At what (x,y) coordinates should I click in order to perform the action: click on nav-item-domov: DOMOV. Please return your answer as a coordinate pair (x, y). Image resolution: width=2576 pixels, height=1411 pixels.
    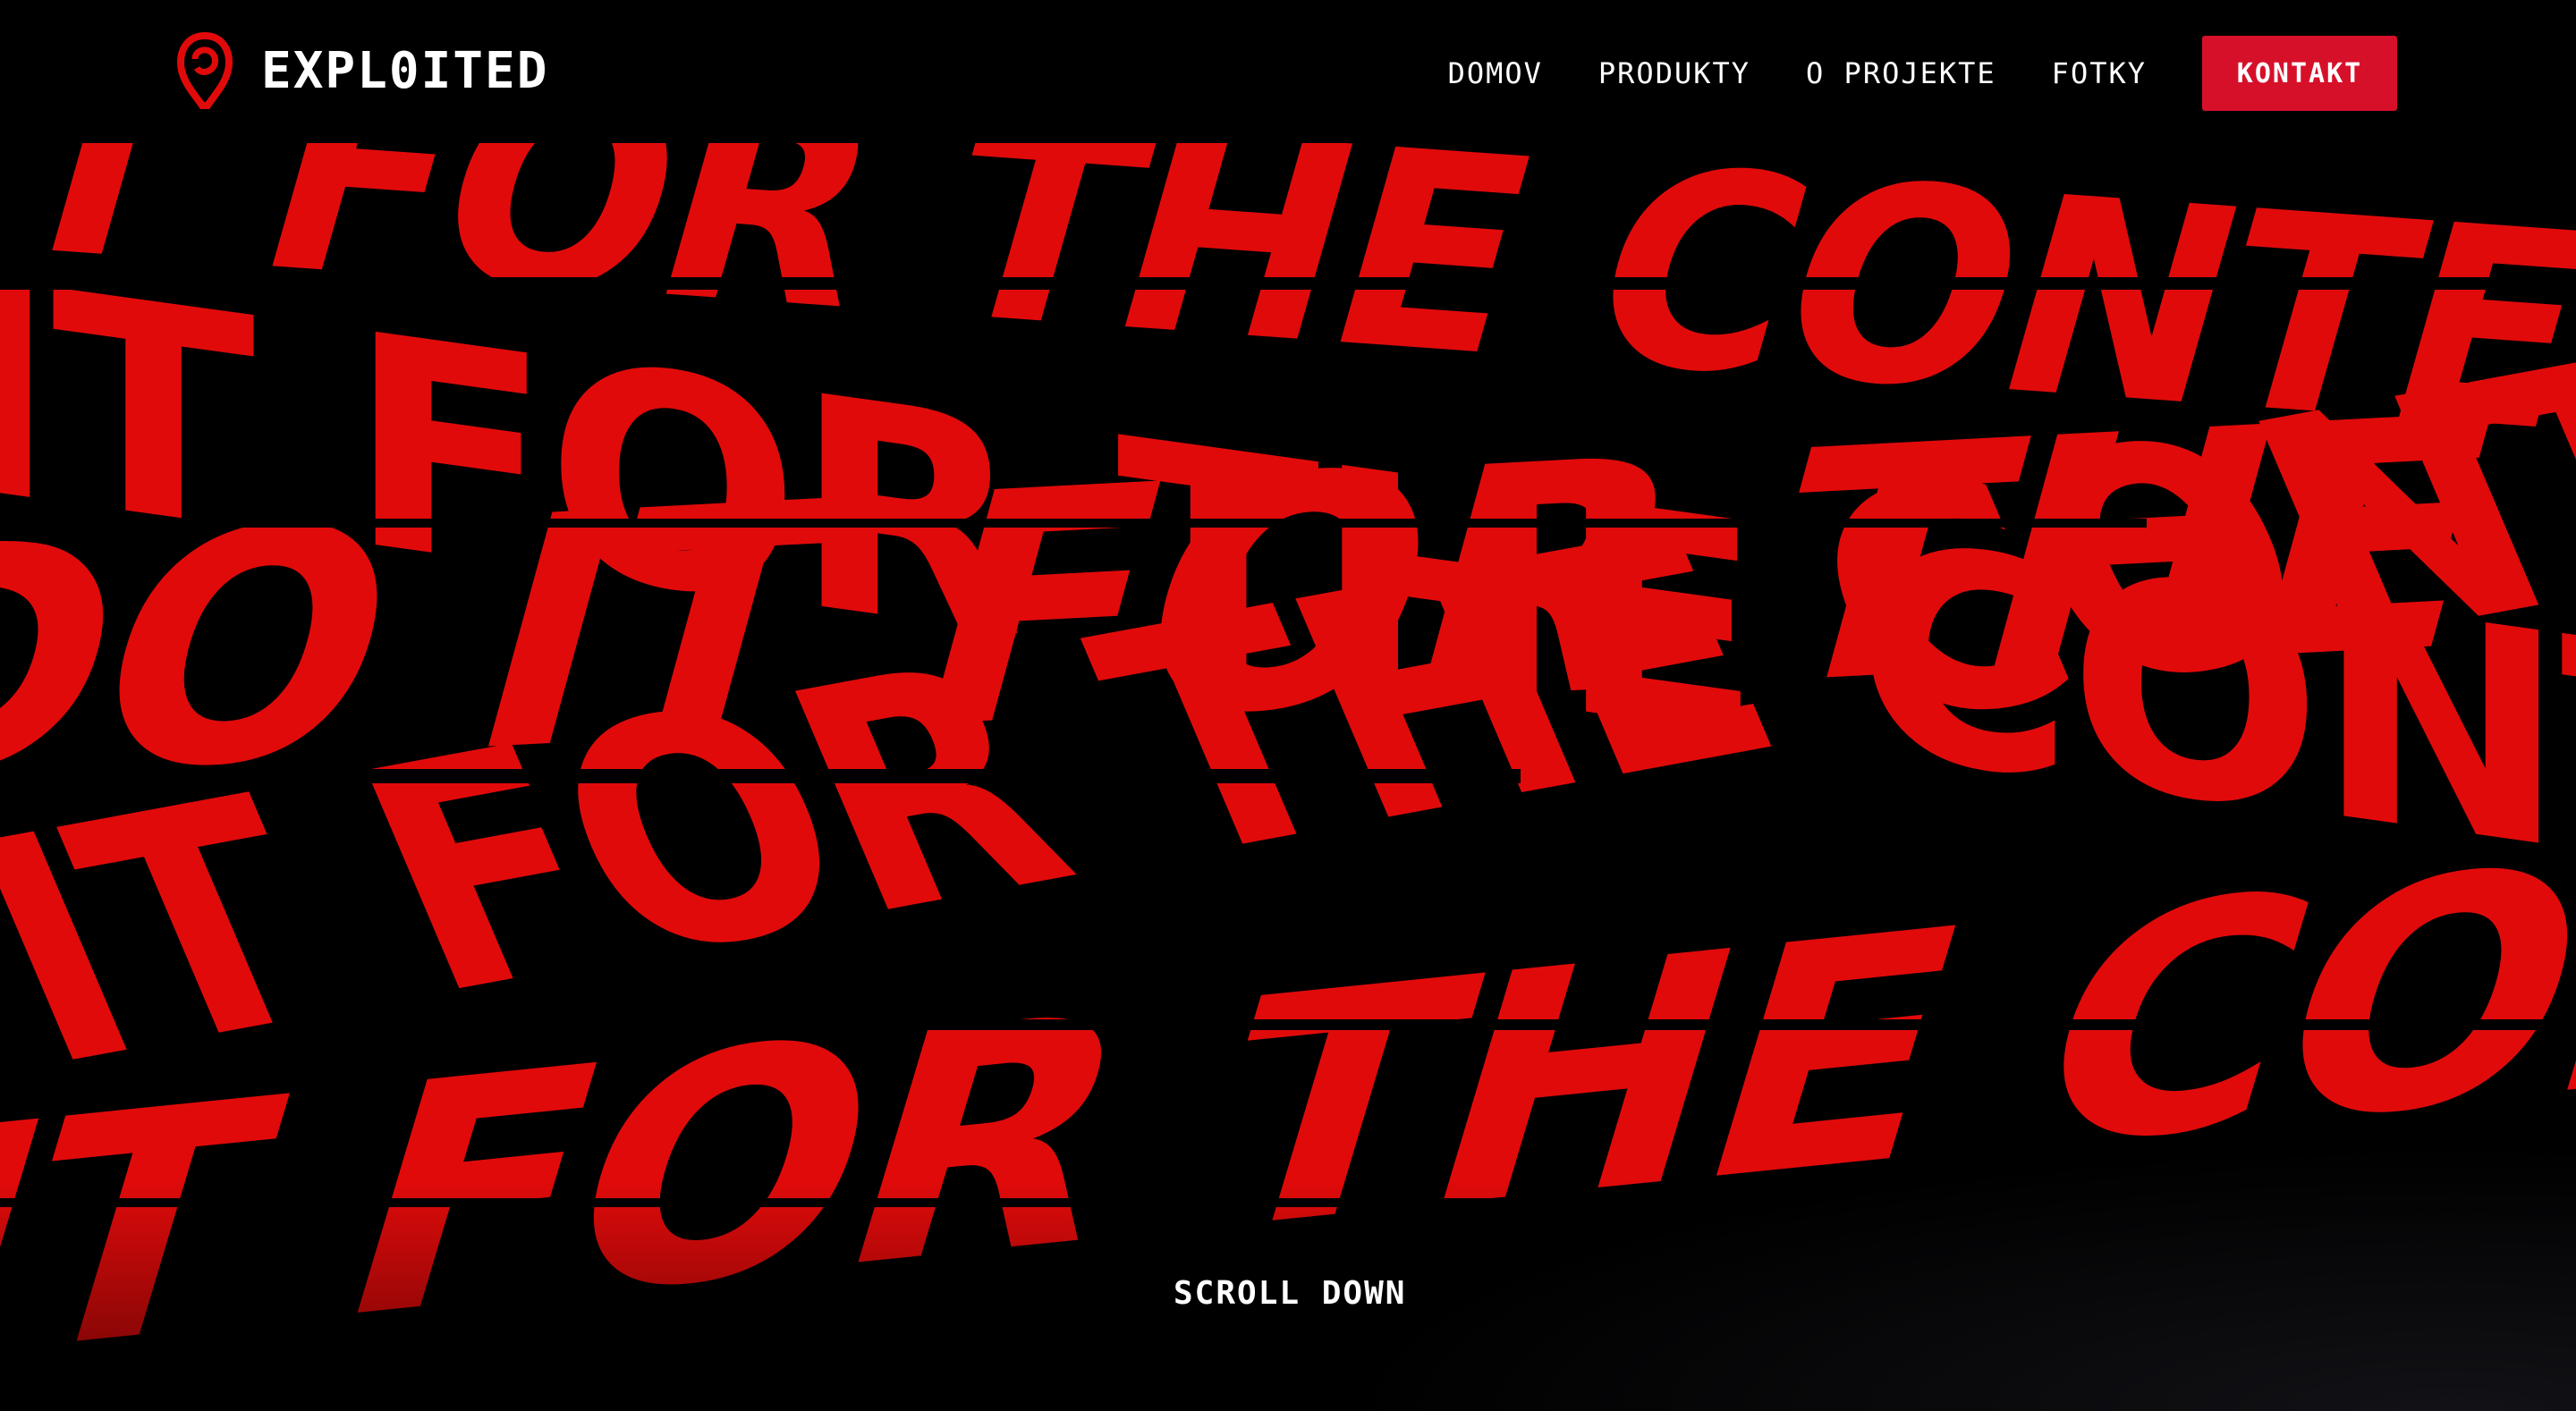
    Looking at the image, I should click on (1495, 73).